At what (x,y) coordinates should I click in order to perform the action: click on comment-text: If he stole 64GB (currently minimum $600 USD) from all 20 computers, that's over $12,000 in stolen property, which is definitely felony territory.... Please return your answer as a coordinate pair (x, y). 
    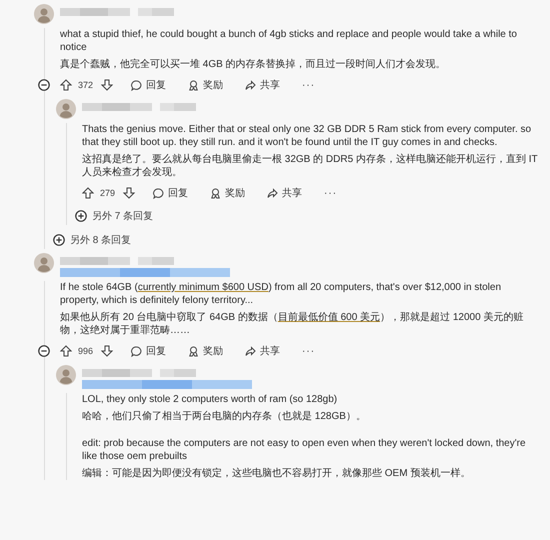
    Looking at the image, I should click on (281, 294).